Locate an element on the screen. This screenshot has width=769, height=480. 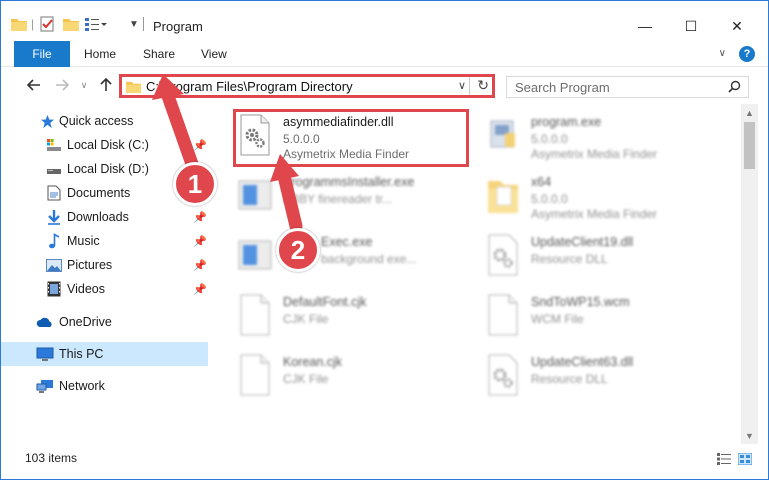
new-folder-icon is located at coordinates (71, 24).